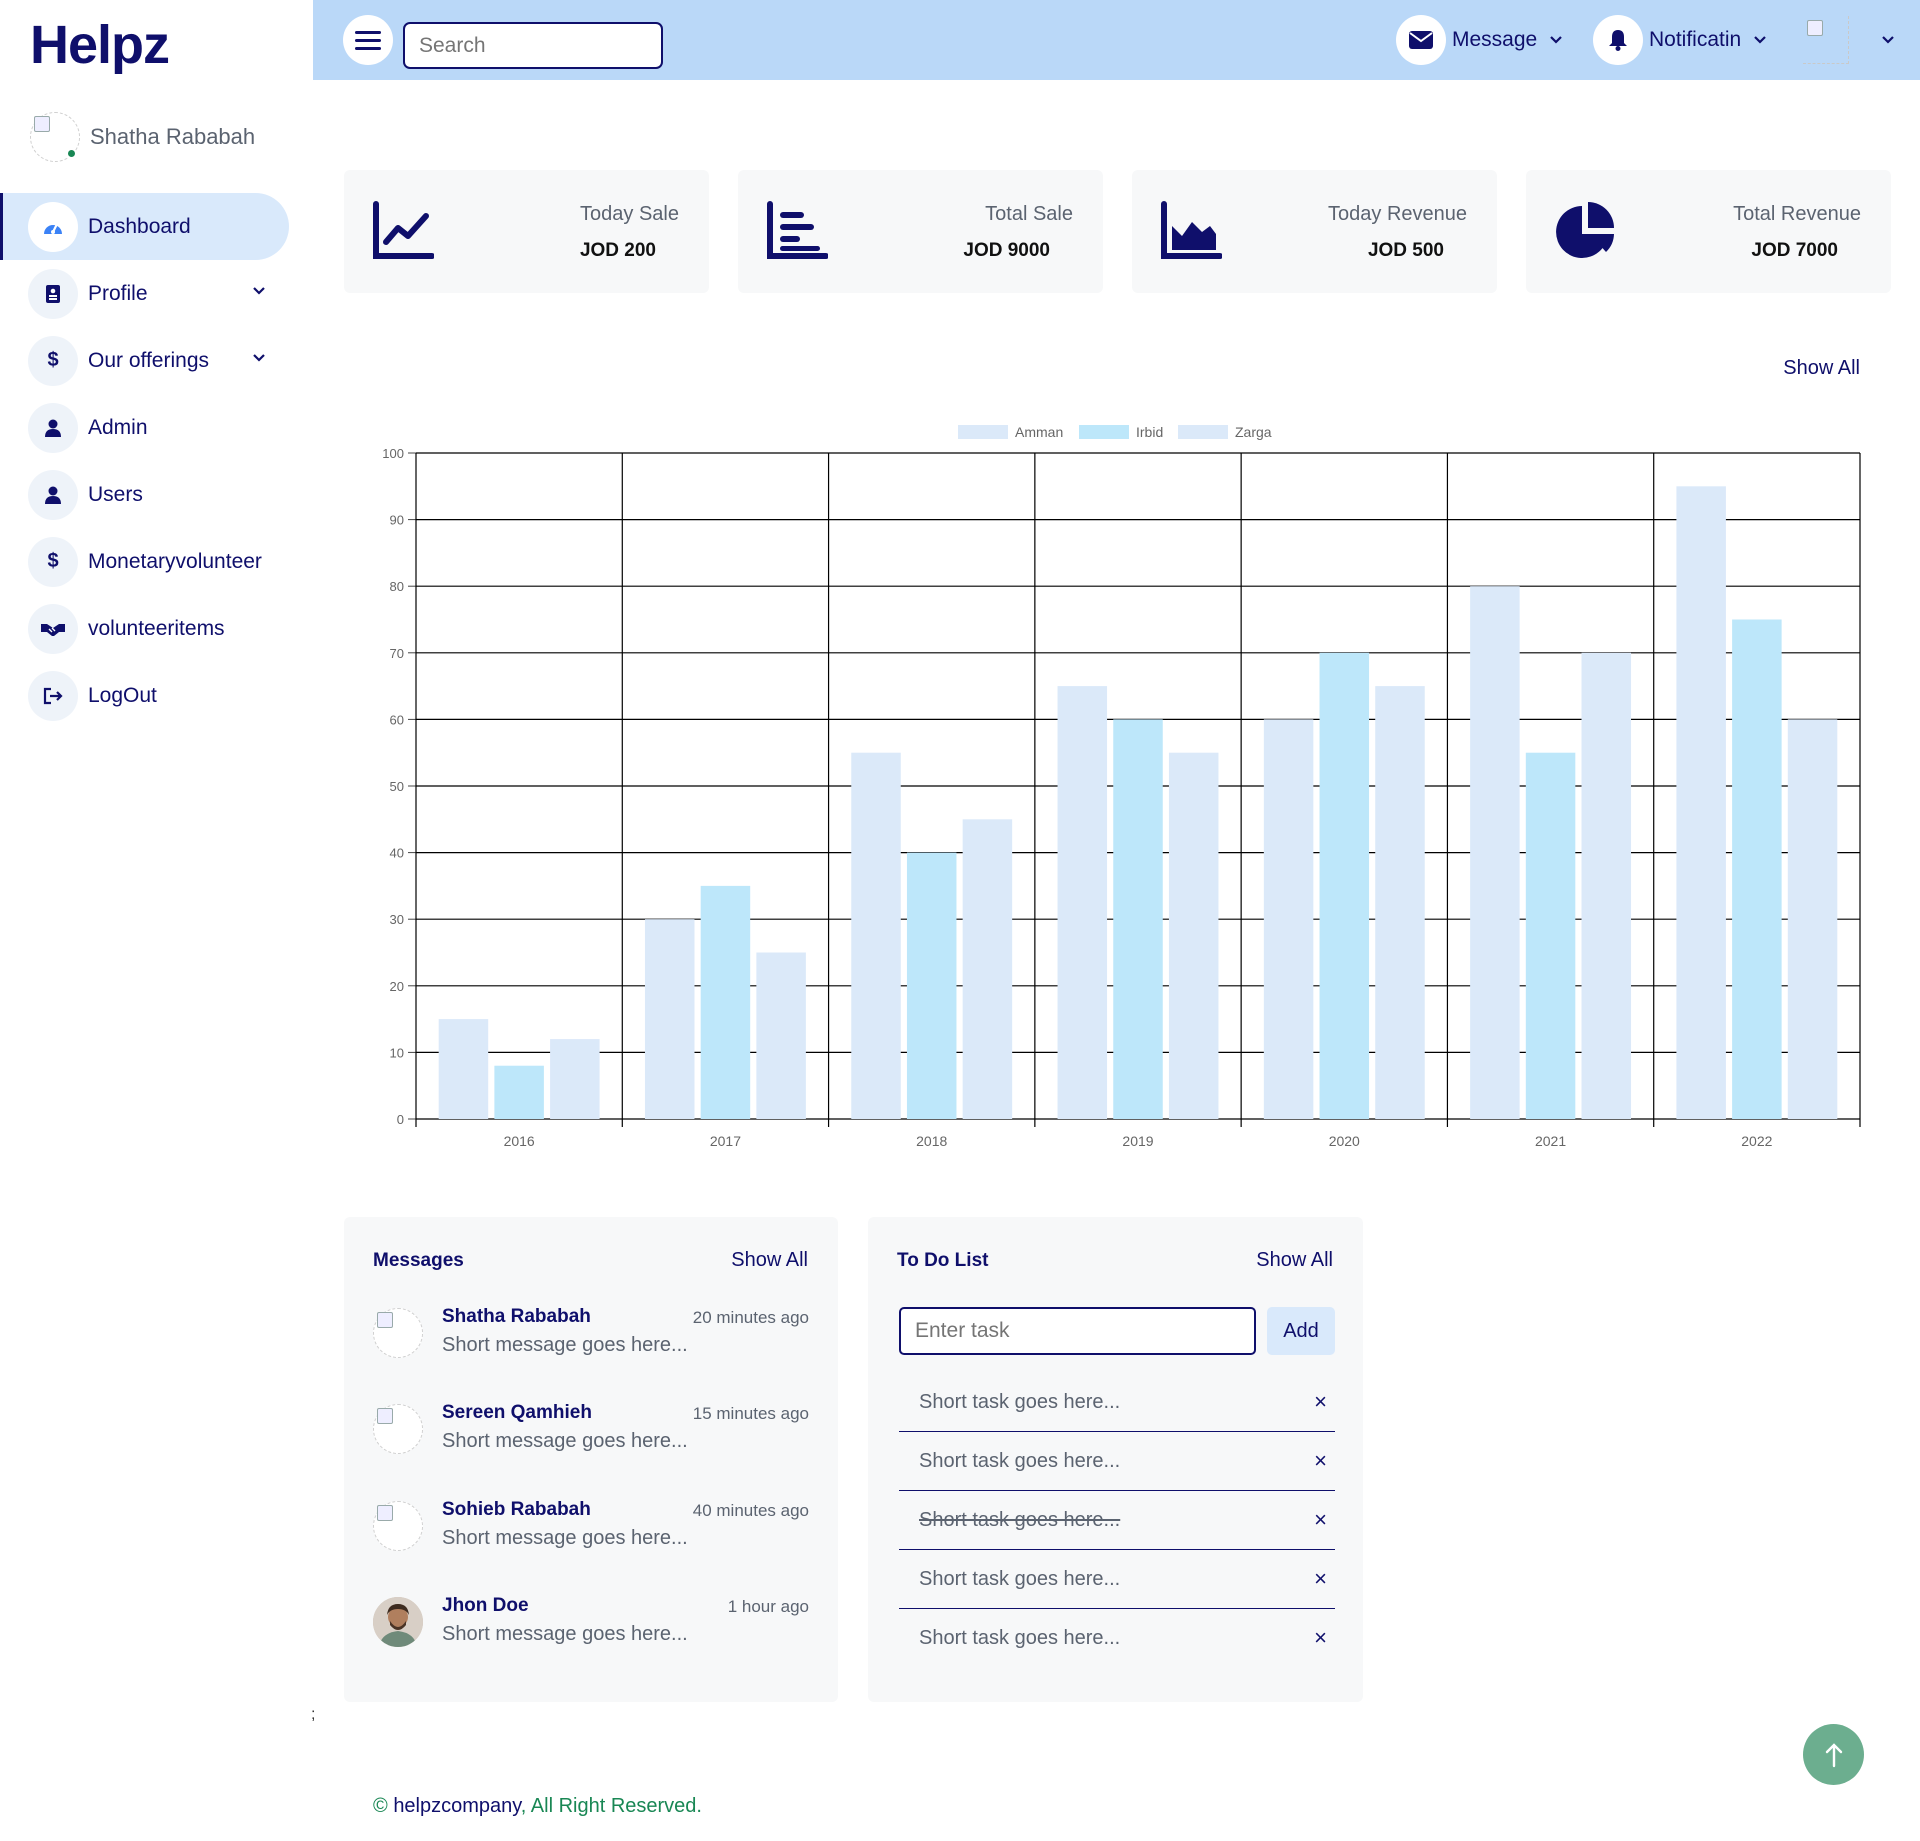 Image resolution: width=1920 pixels, height=1841 pixels. What do you see at coordinates (53, 293) in the screenshot?
I see `id-card-icon` at bounding box center [53, 293].